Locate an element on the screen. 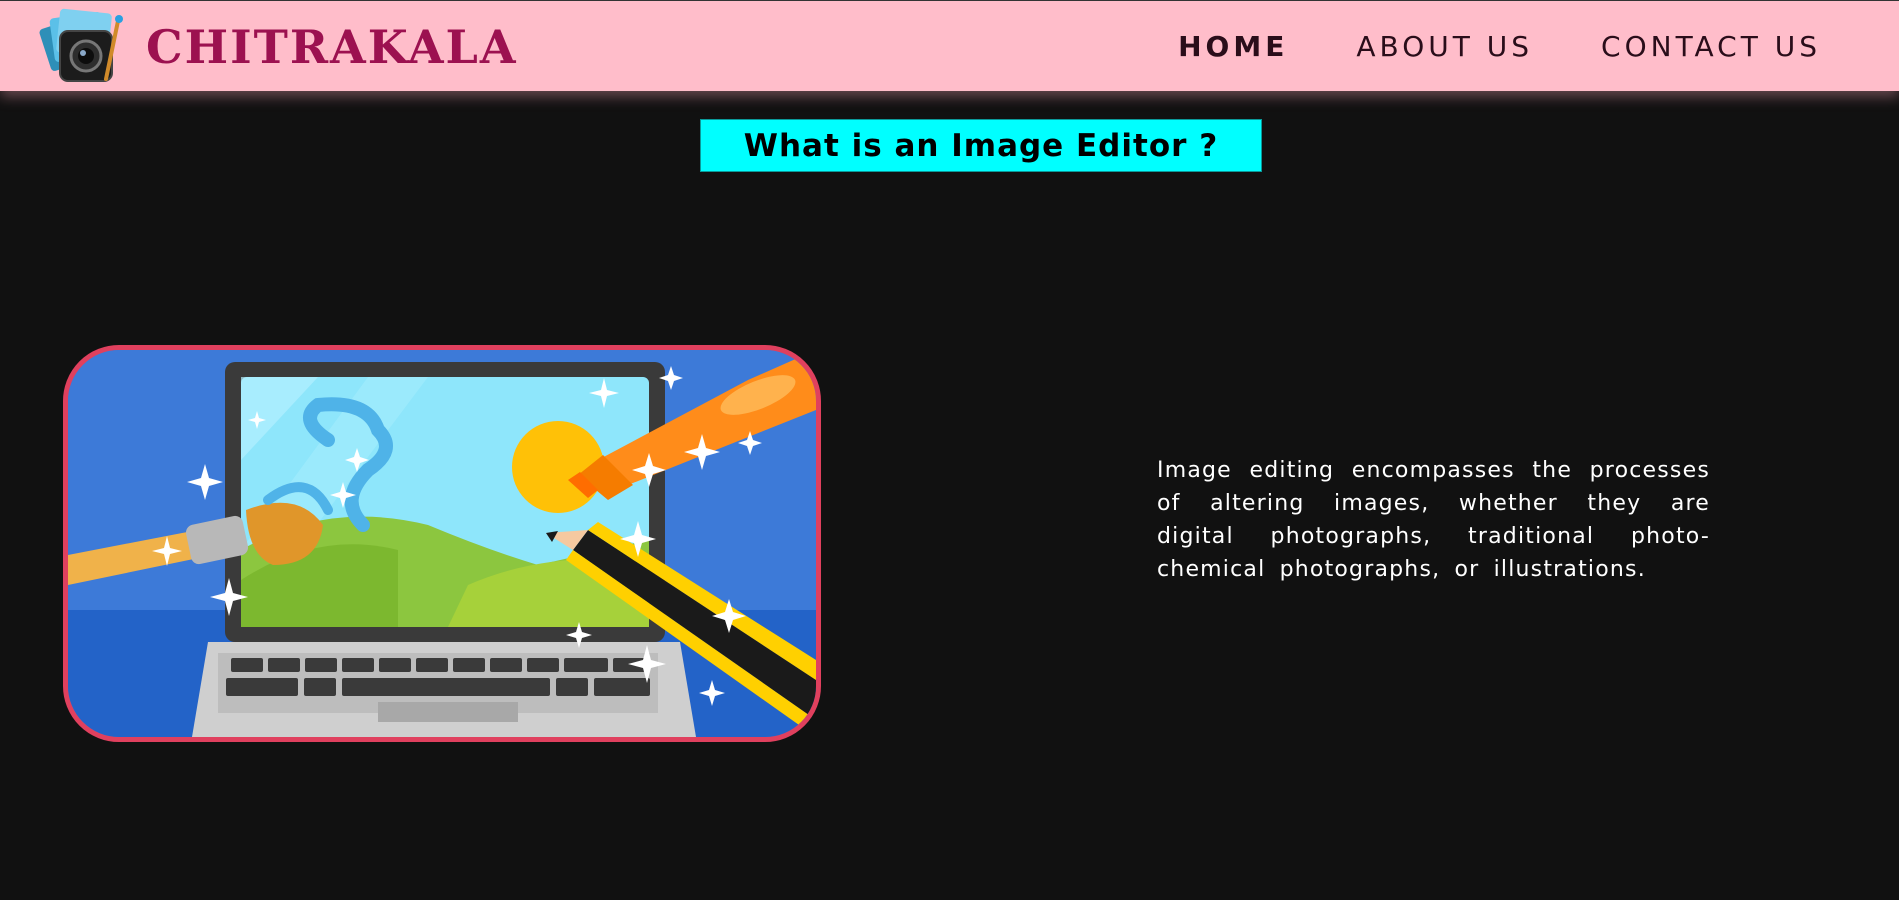  section-heading-box: What is an Image Editor ? is located at coordinates (981, 145).